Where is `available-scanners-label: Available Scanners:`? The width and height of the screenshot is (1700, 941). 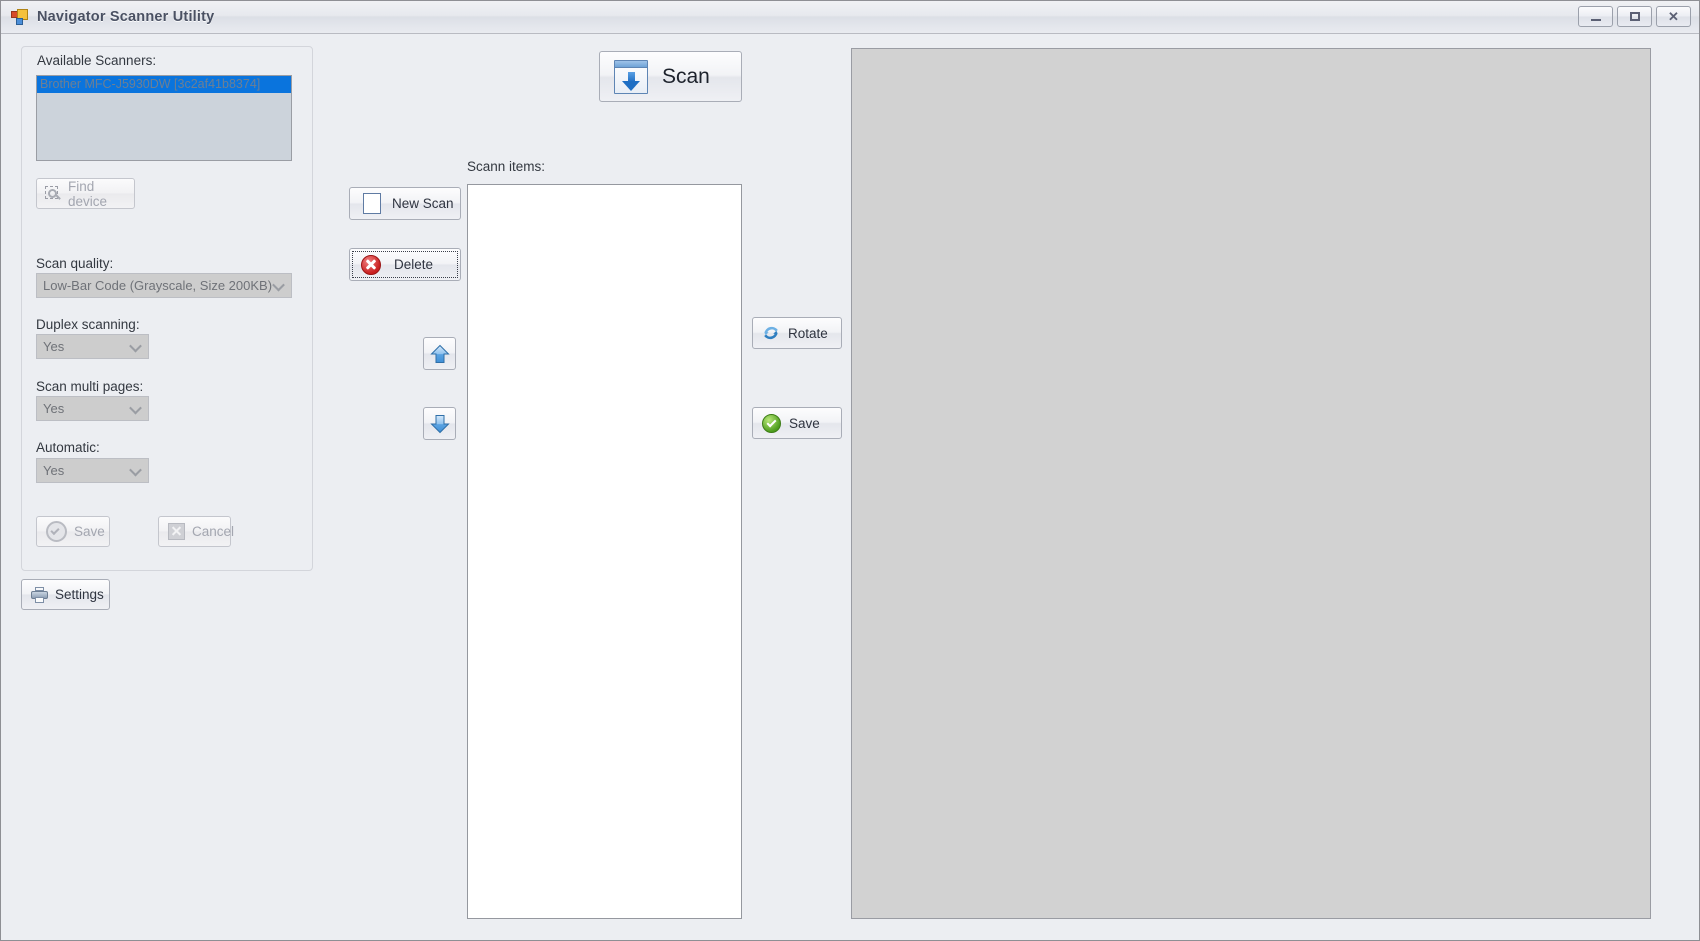
available-scanners-label: Available Scanners: is located at coordinates (97, 60).